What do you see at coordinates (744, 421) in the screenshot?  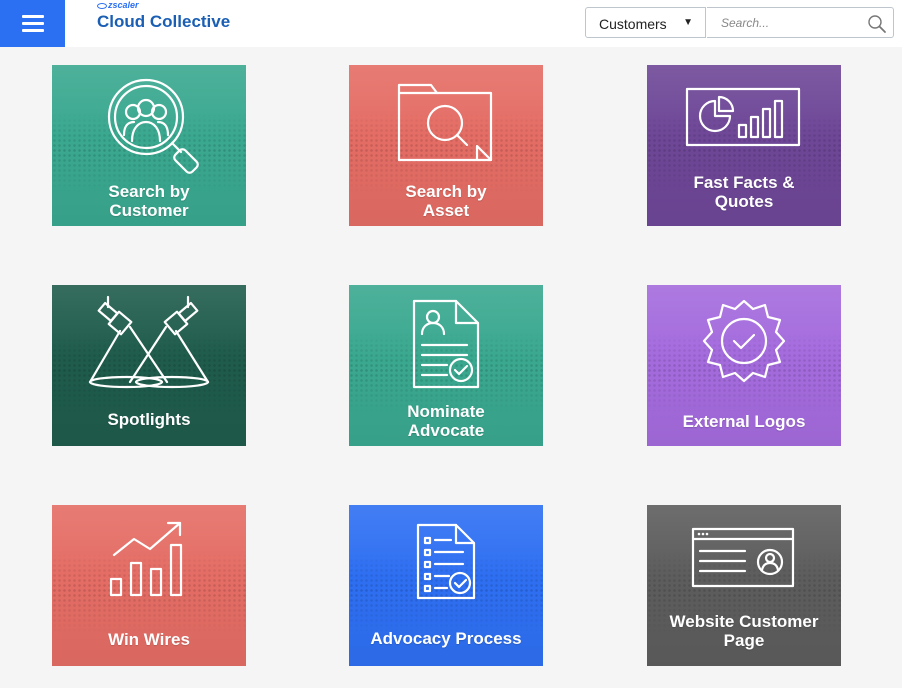 I see `tile-label: External Logos` at bounding box center [744, 421].